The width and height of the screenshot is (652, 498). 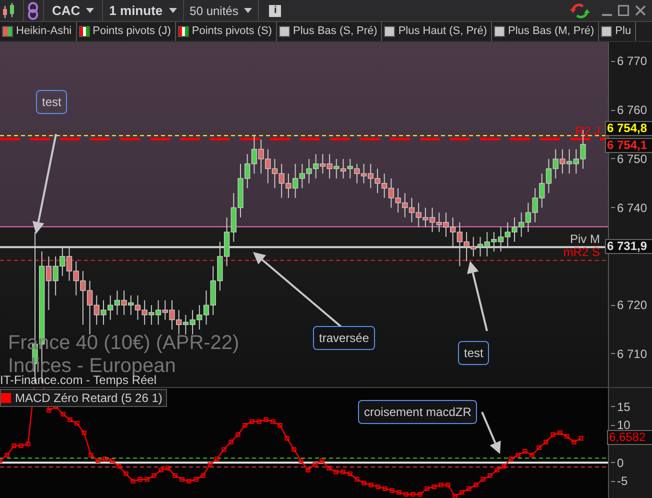 I want to click on indicator-tab: Plu, so click(x=617, y=31).